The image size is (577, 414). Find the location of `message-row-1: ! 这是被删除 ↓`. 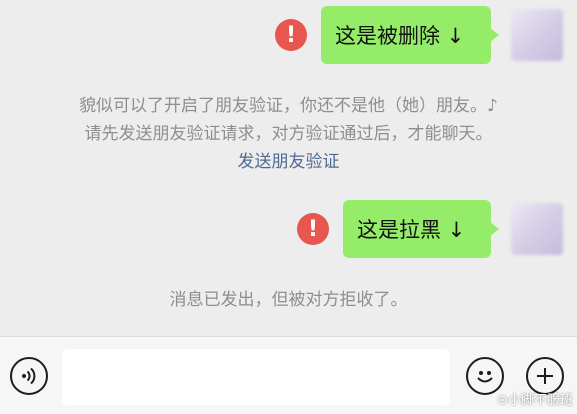

message-row-1: ! 这是被删除 ↓ is located at coordinates (419, 35).